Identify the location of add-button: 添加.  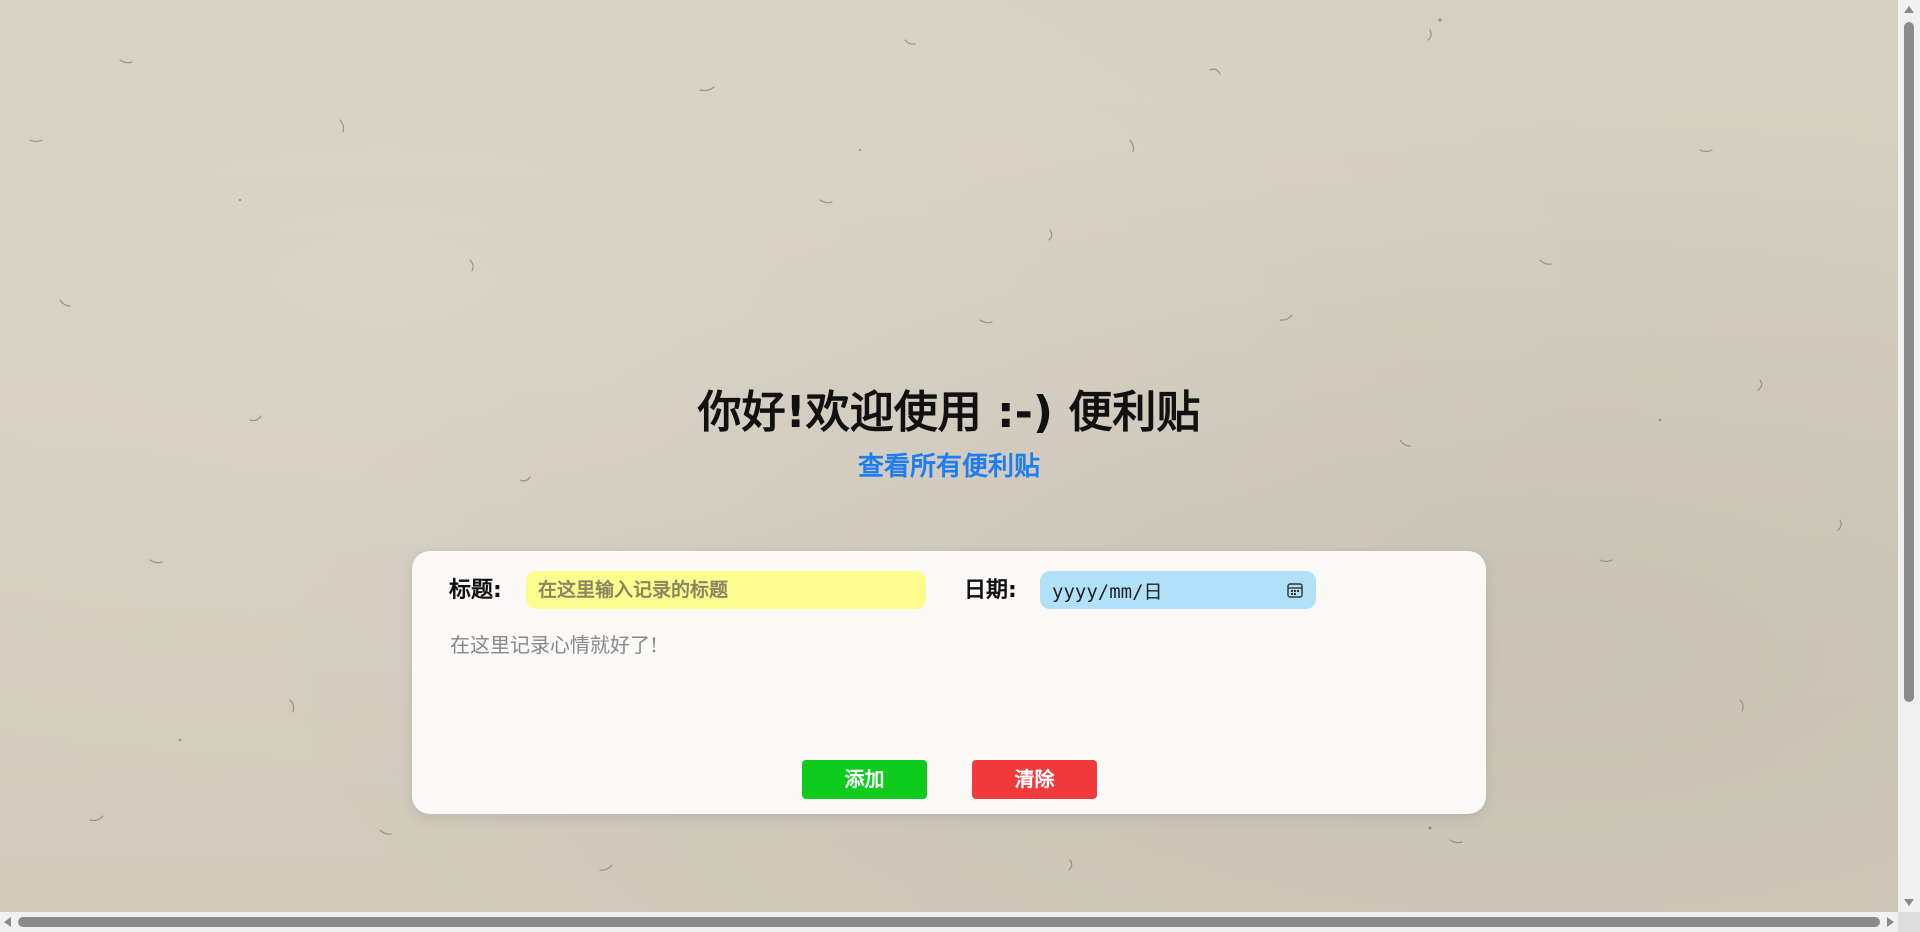
(864, 779).